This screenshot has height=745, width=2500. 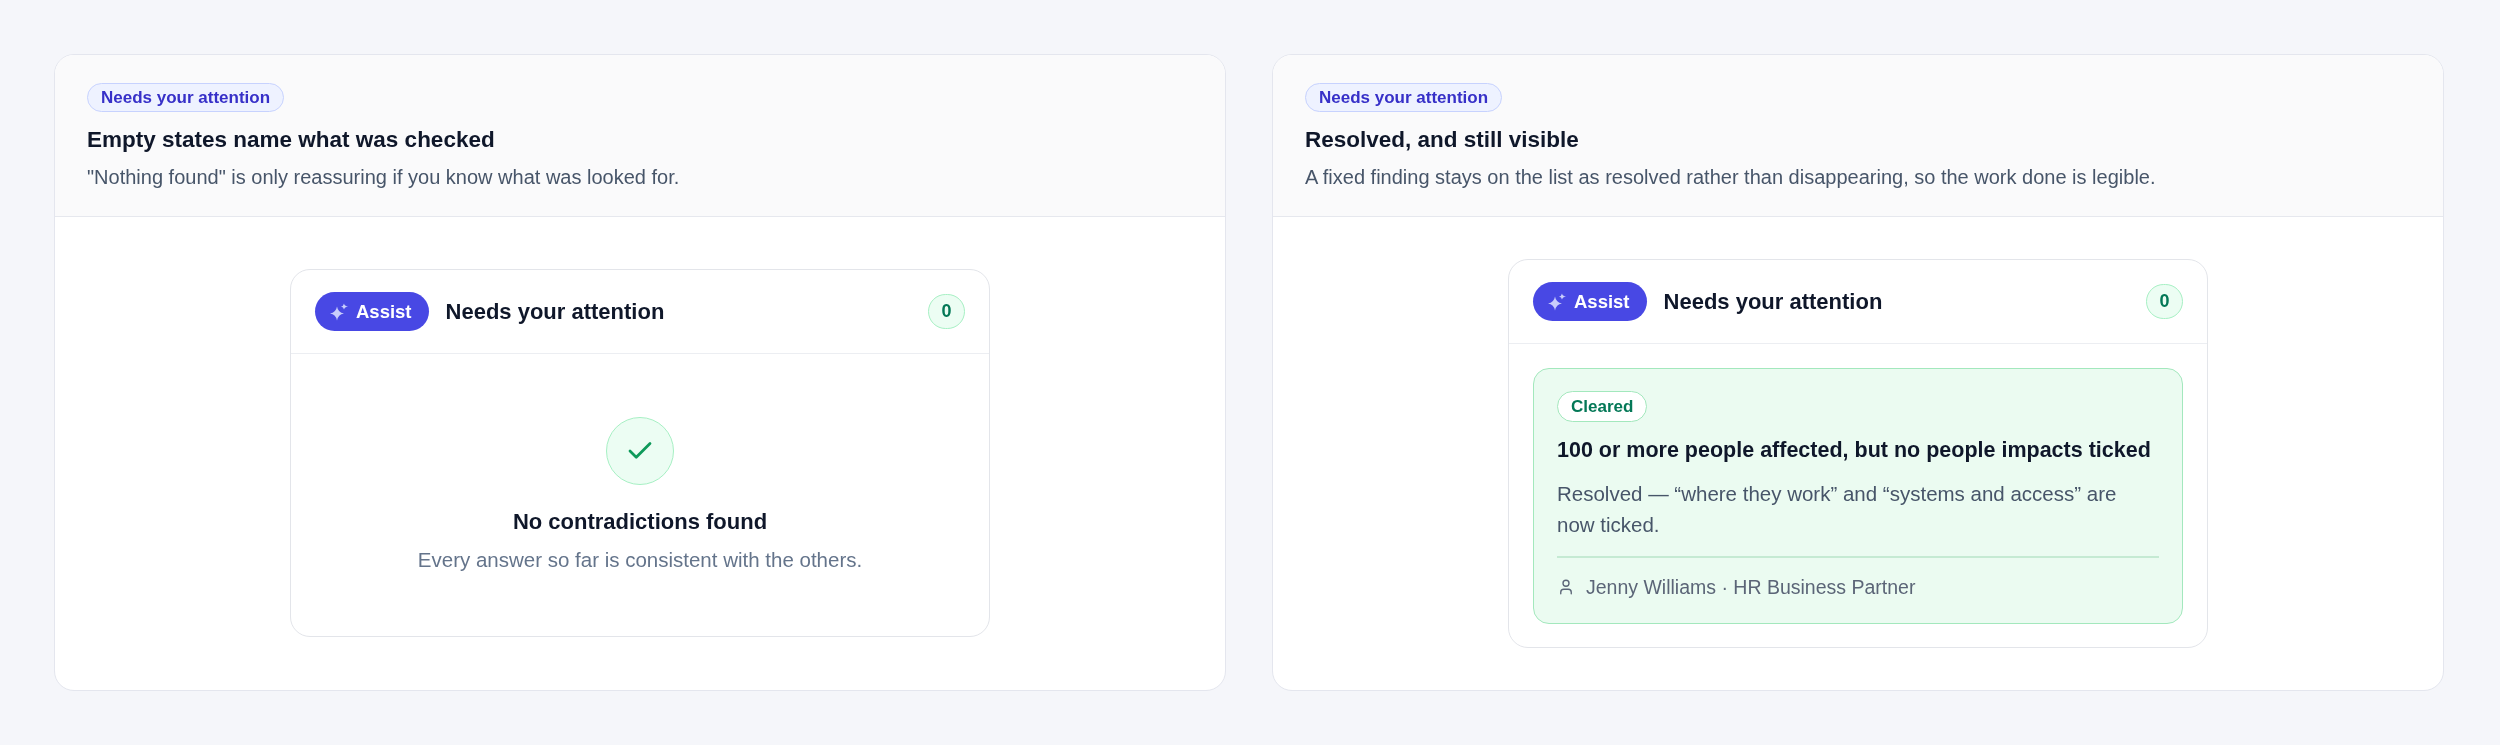 What do you see at coordinates (1442, 140) in the screenshot?
I see `card-title: Resolved, and still visible` at bounding box center [1442, 140].